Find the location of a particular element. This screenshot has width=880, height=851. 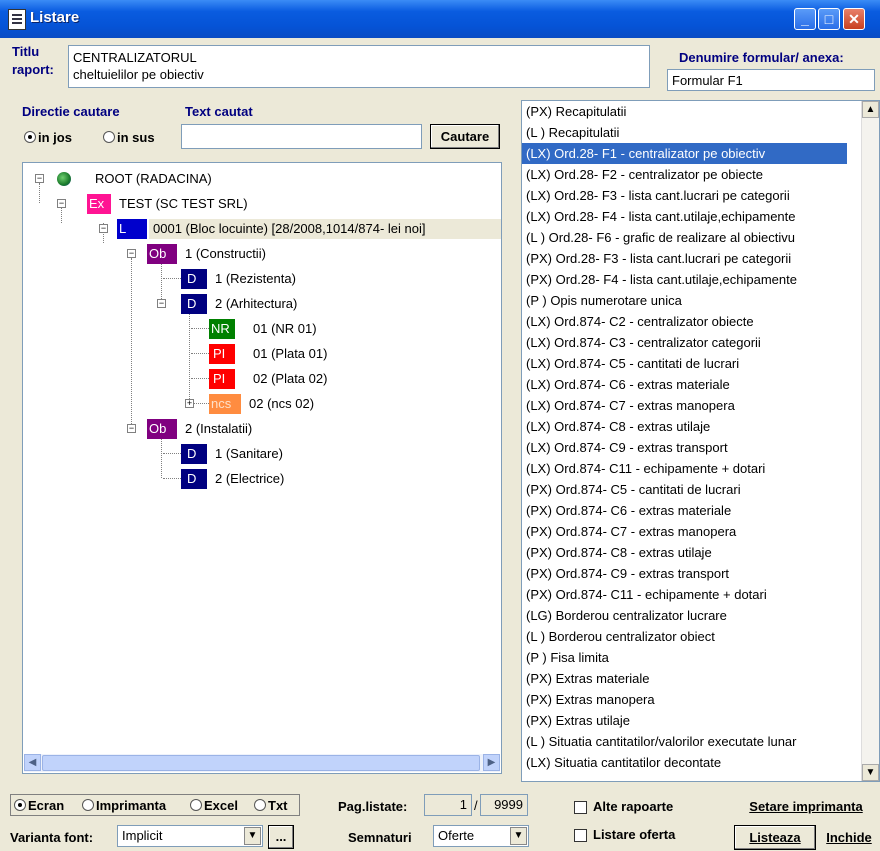

expand-ncs: + is located at coordinates (189, 403).